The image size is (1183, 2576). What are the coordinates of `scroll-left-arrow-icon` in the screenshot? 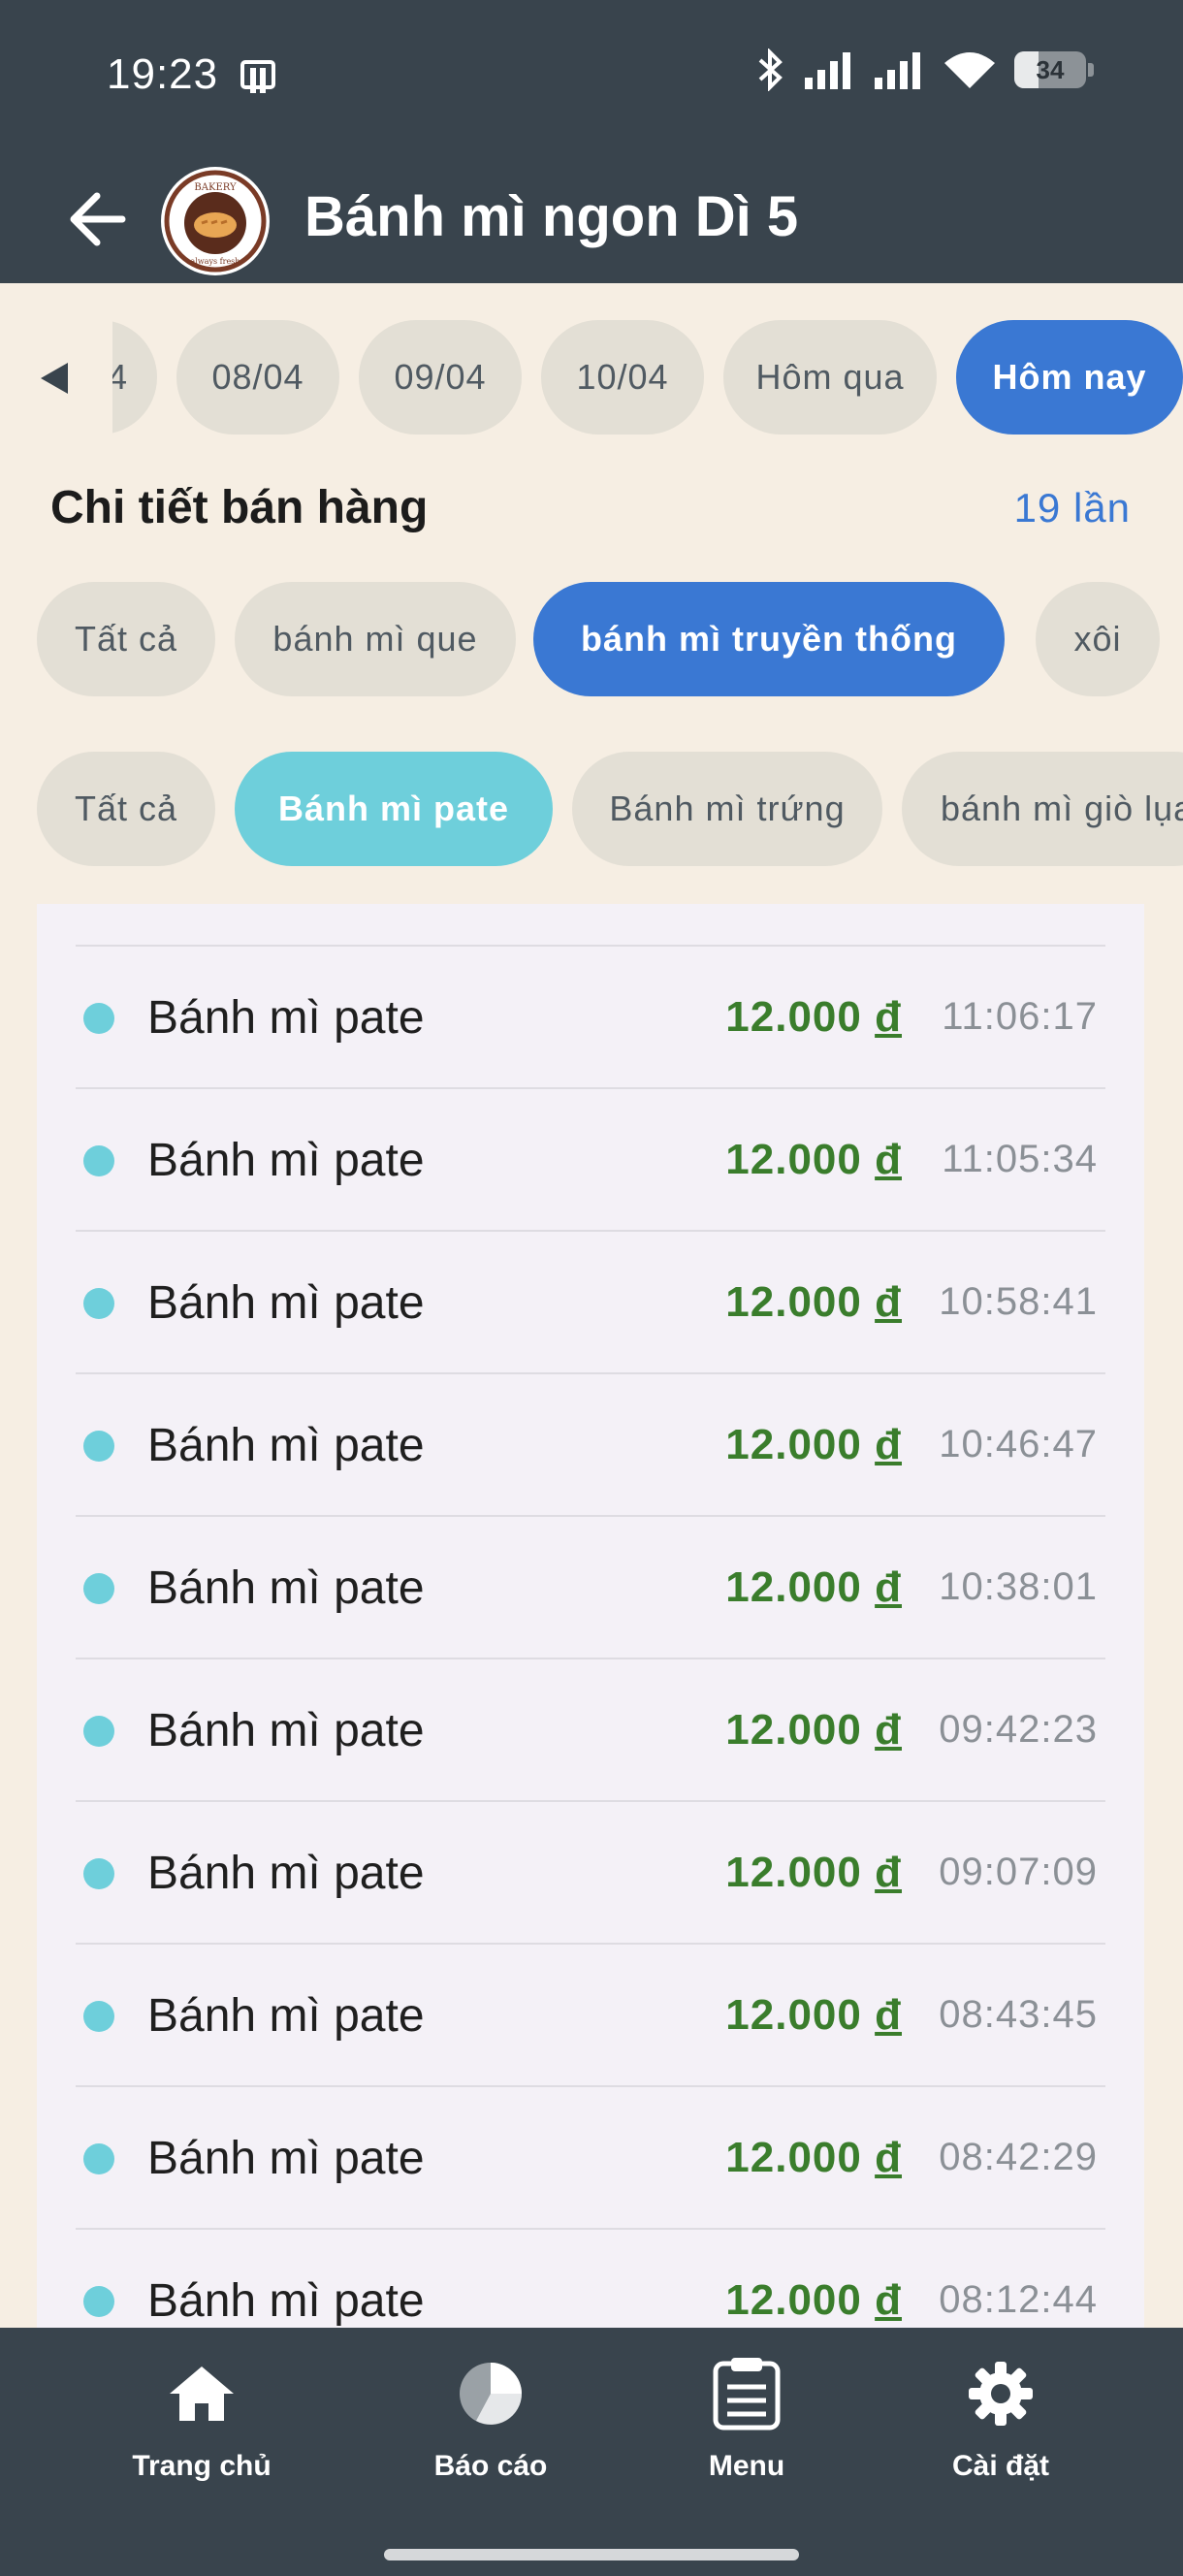 It's located at (54, 378).